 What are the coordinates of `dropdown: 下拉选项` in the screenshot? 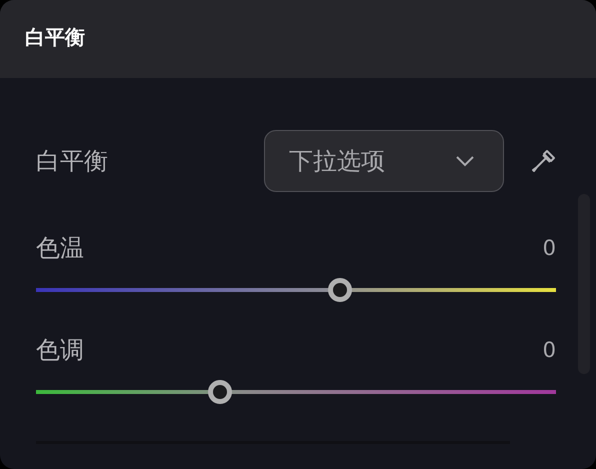 It's located at (384, 161).